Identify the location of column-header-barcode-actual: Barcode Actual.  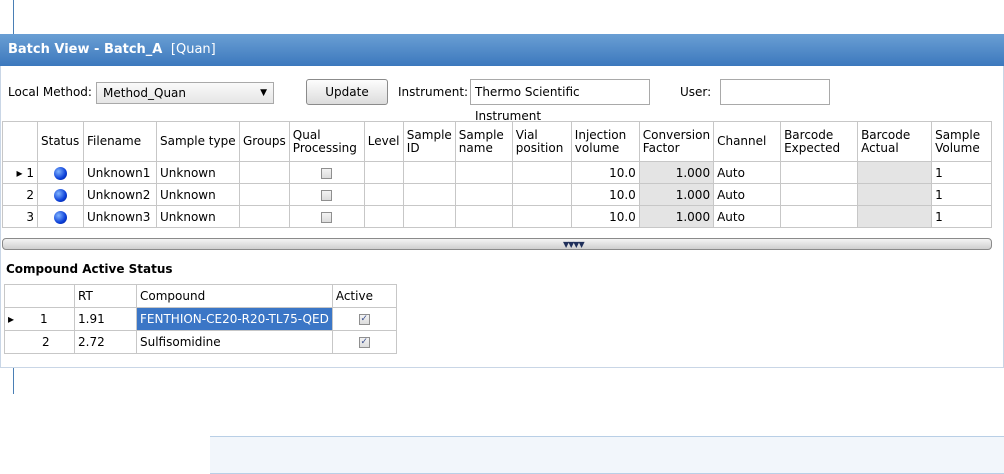
(895, 141).